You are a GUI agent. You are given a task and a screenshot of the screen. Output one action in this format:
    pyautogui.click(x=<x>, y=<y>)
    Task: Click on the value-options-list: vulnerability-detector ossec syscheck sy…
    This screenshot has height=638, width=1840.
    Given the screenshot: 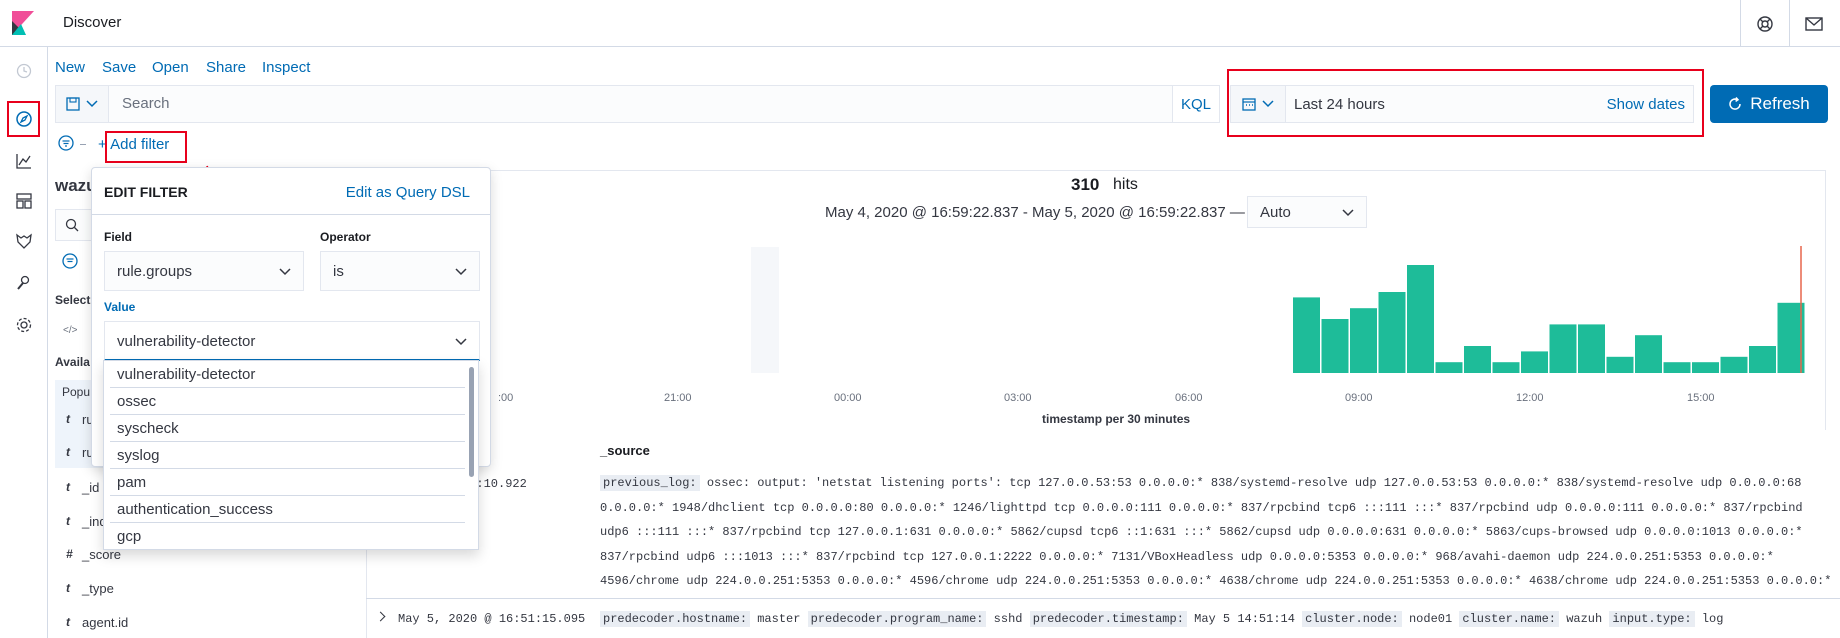 What is the action you would take?
    pyautogui.click(x=291, y=455)
    